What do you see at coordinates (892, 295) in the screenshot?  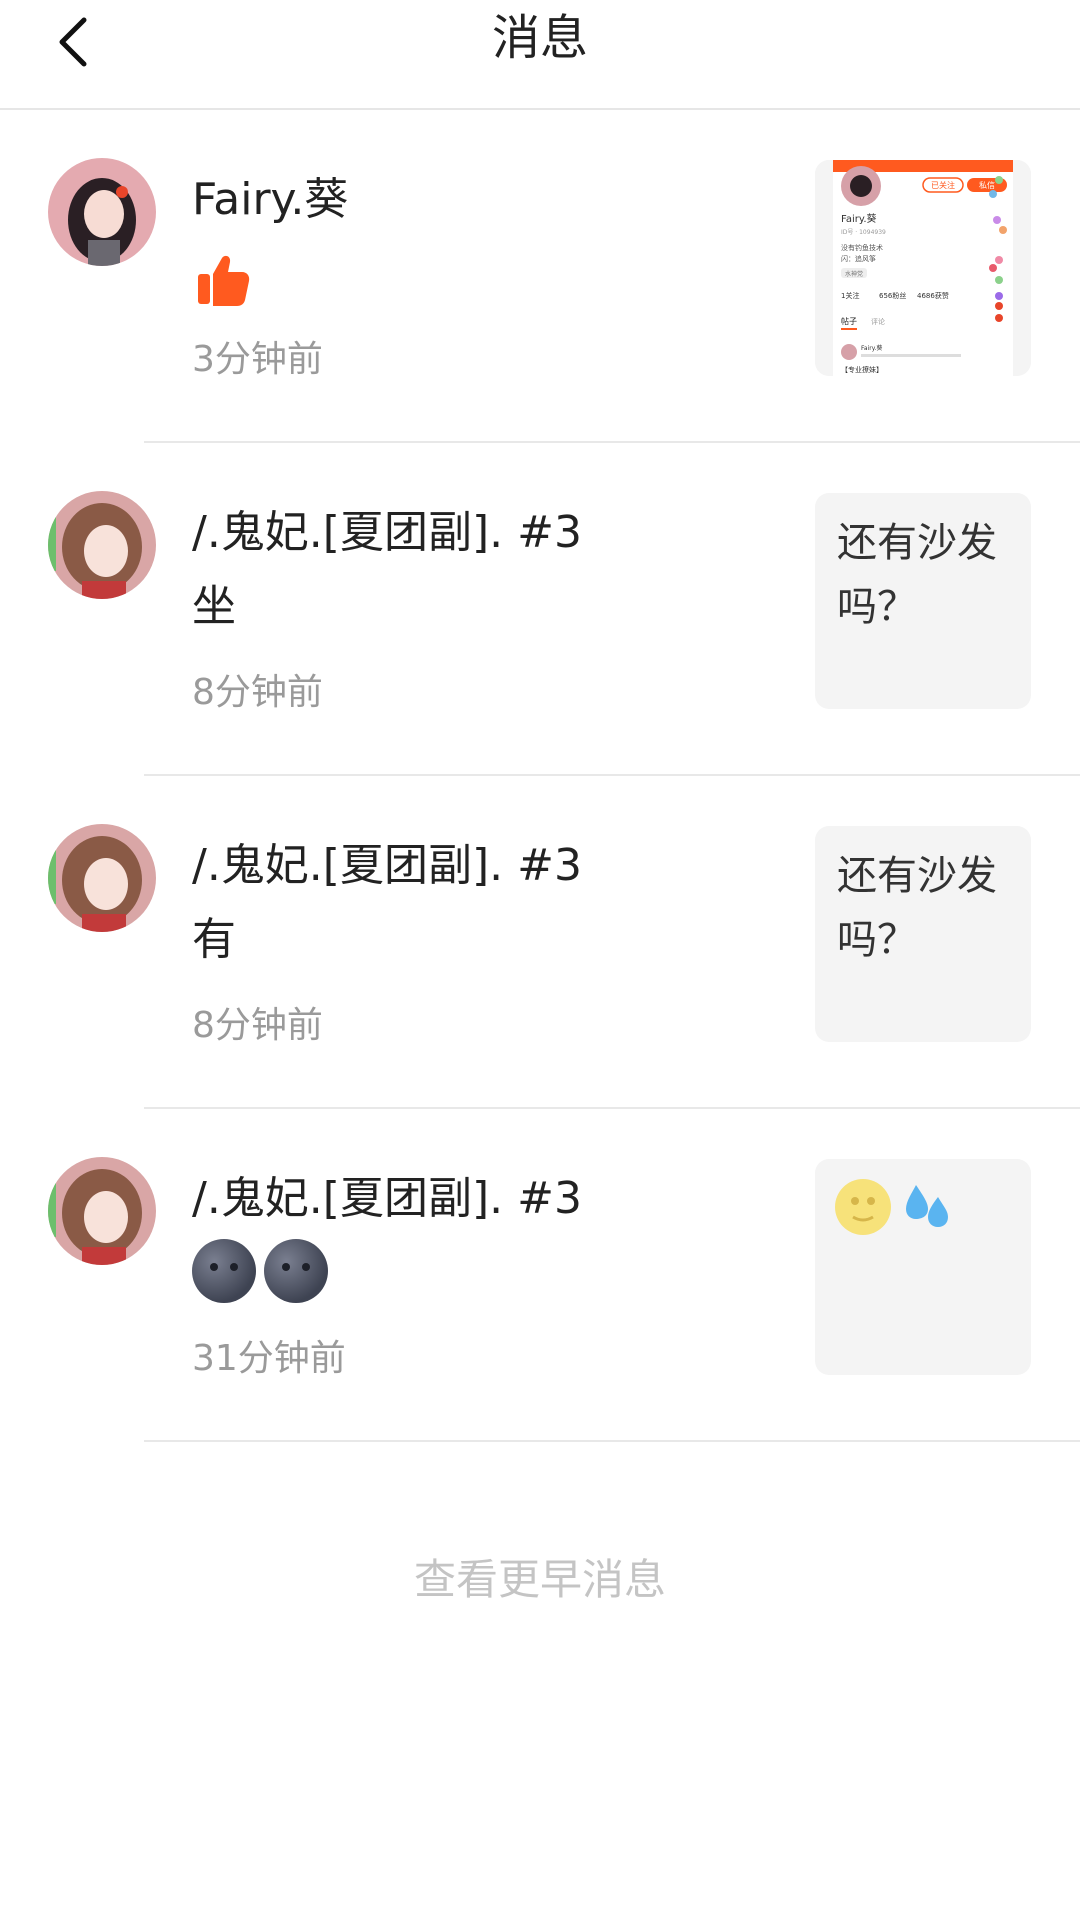 I see `stat-fans: 656粉丝` at bounding box center [892, 295].